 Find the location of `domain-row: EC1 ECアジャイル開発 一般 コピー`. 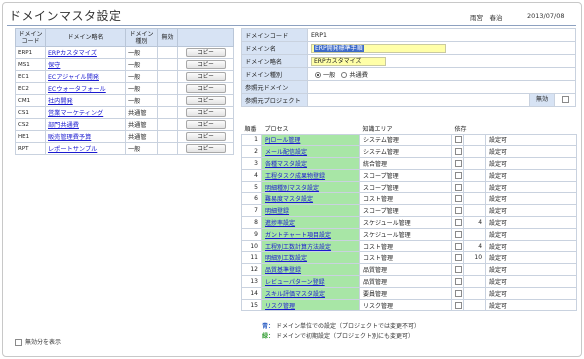

domain-row: EC1 ECアジャイル開発 一般 コピー is located at coordinates (124, 76).